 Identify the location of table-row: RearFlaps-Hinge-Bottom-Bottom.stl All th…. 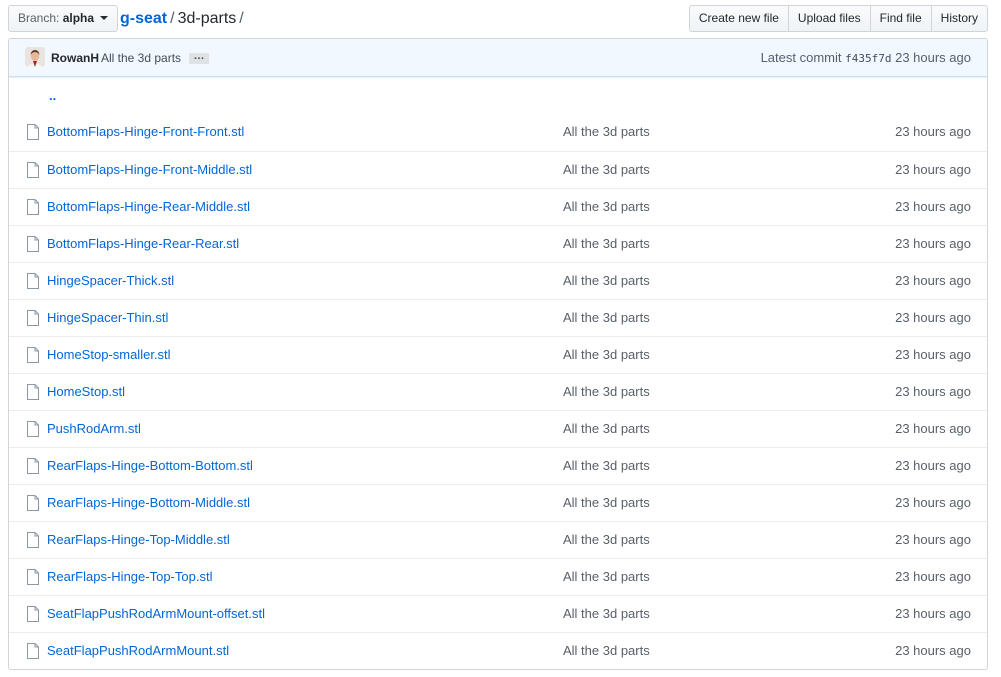
(498, 465).